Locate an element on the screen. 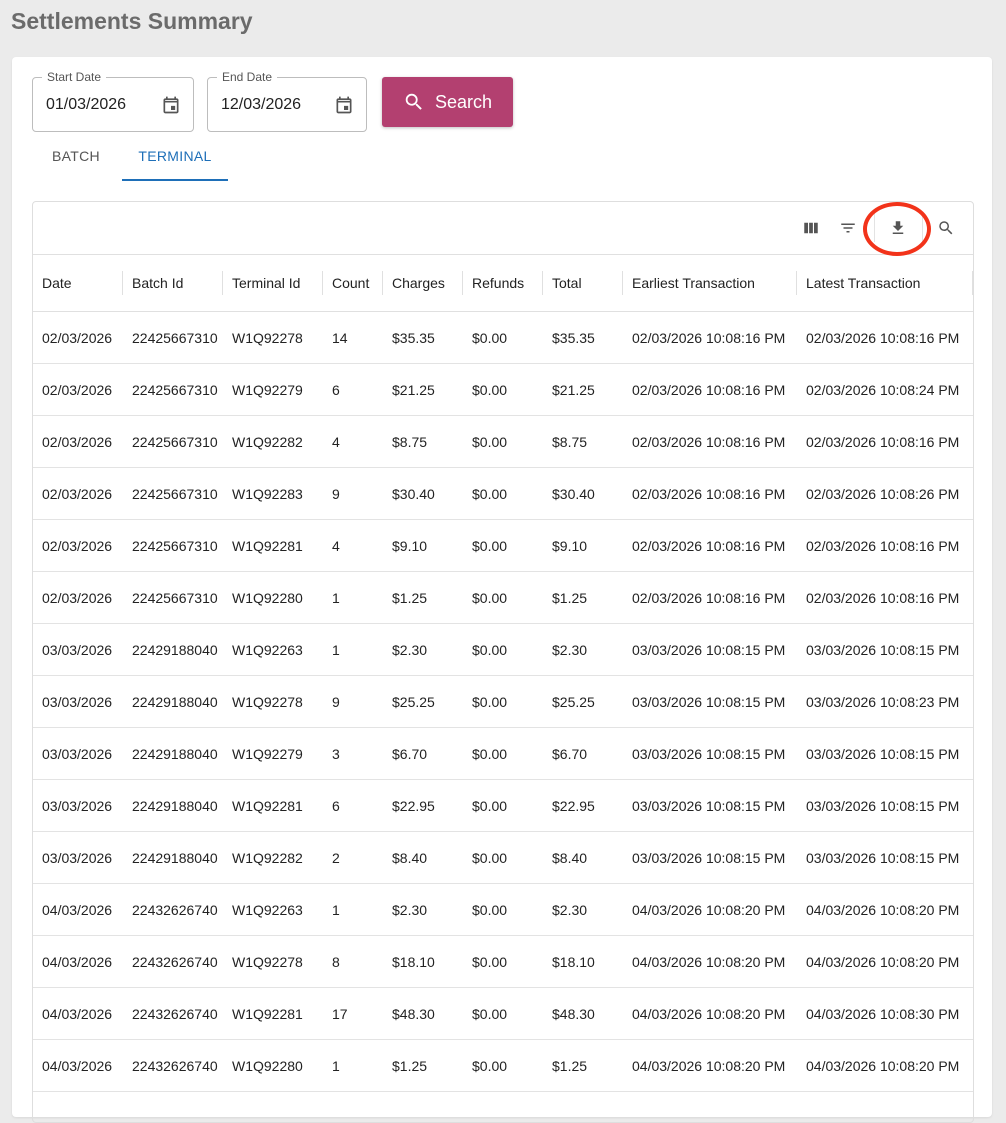  column-header-label: Latest Transaction is located at coordinates (863, 283).